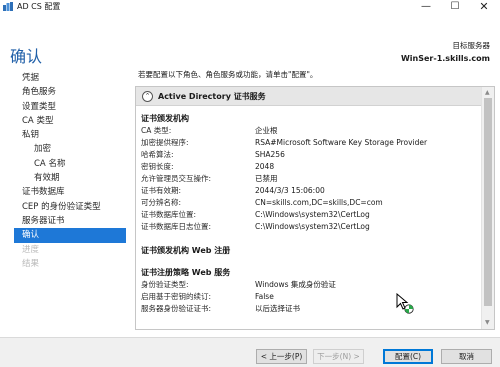  Describe the element at coordinates (176, 226) in the screenshot. I see `row-key: 证书数据库日志位置:` at that location.